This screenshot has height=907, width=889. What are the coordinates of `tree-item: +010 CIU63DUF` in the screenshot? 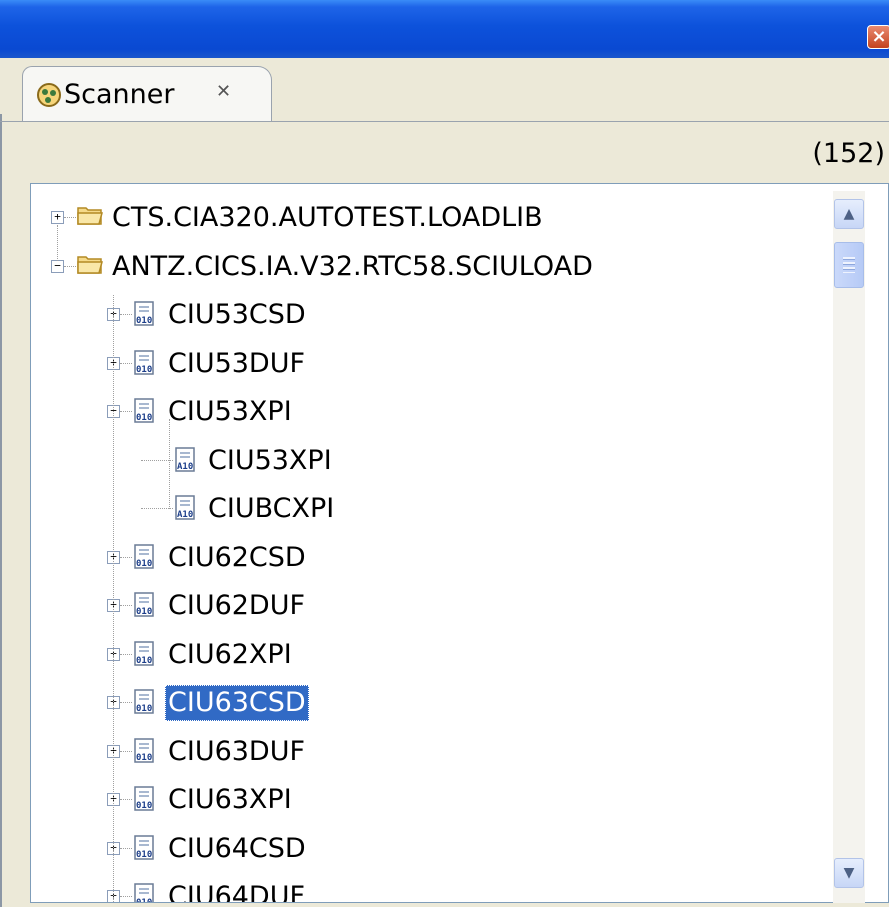 It's located at (431, 752).